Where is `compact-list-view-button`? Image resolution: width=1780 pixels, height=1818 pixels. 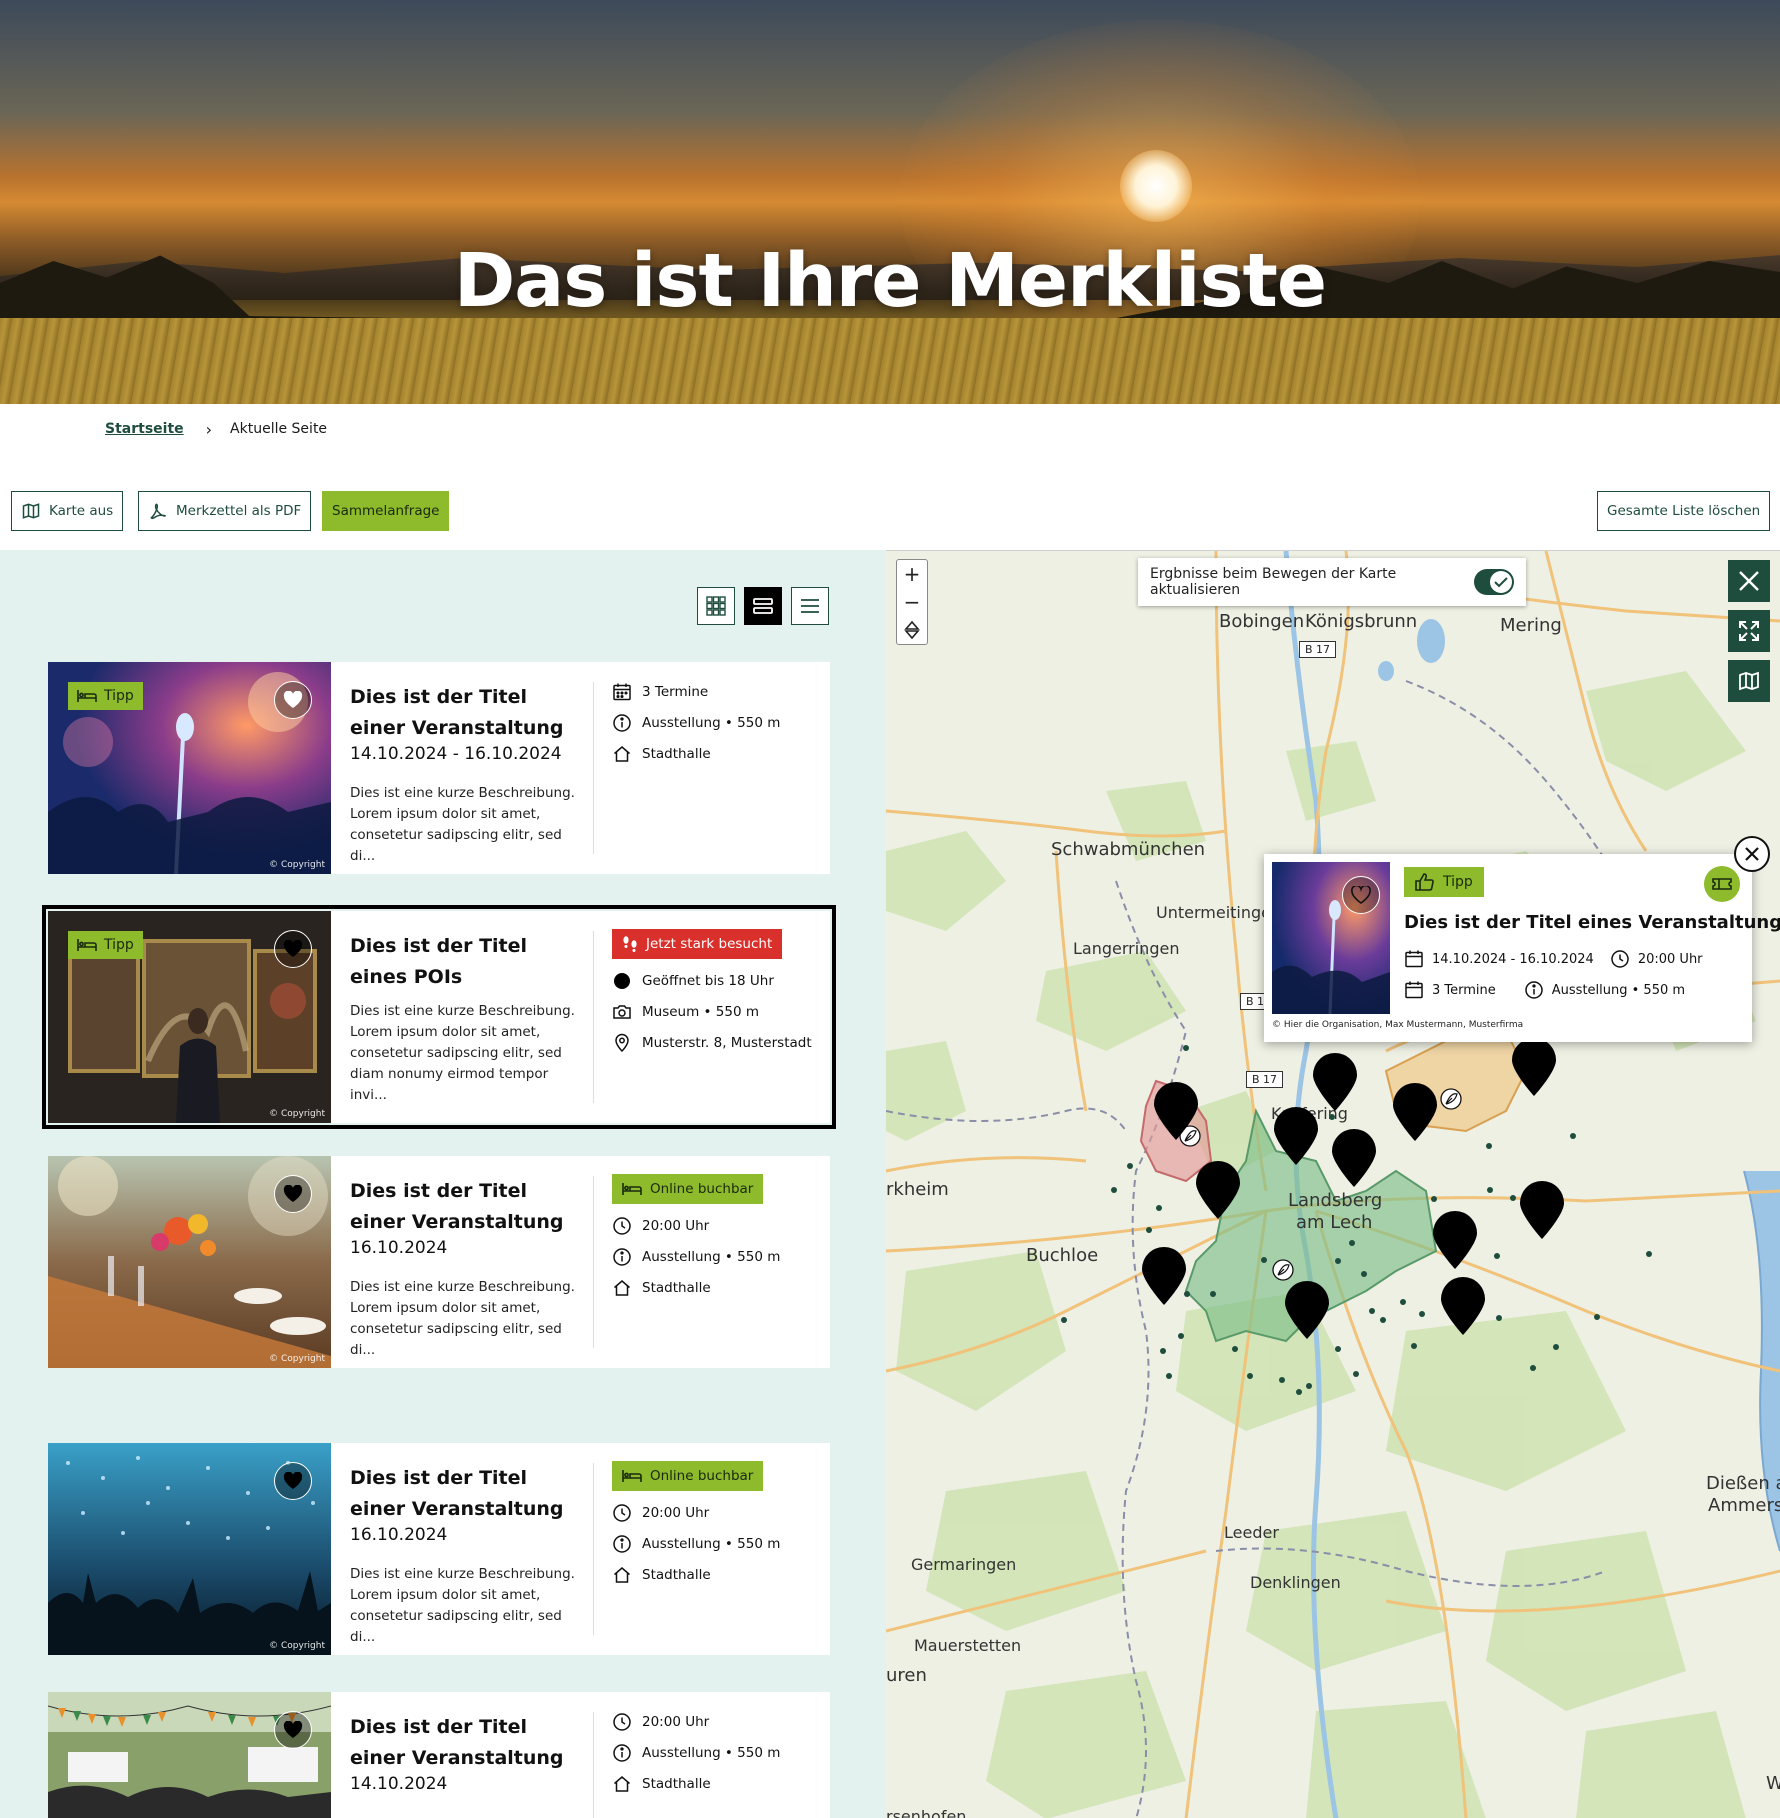 compact-list-view-button is located at coordinates (810, 606).